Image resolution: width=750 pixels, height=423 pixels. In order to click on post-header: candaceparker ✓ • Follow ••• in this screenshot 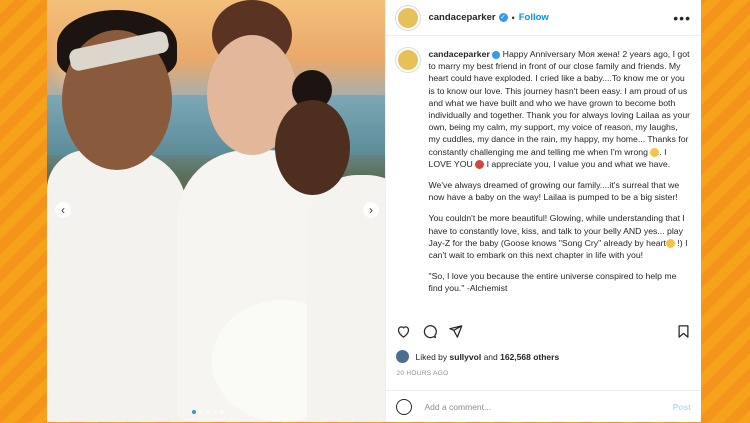, I will do `click(543, 18)`.